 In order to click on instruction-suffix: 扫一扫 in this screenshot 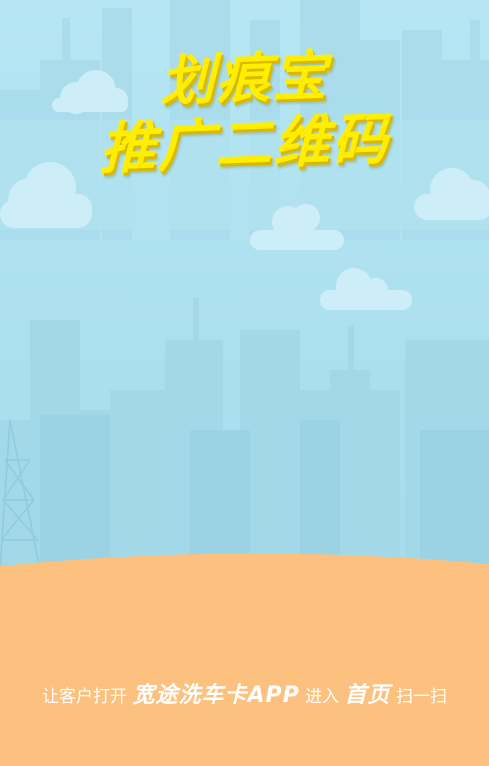, I will do `click(421, 697)`.